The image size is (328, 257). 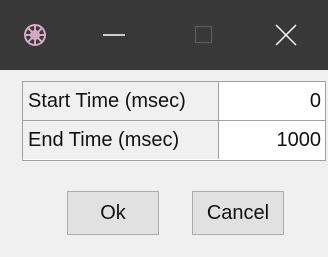 I want to click on close-button, so click(x=287, y=35).